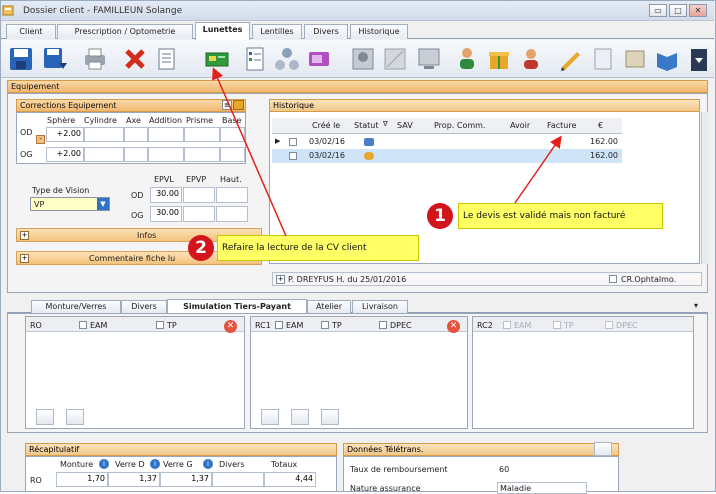 This screenshot has width=716, height=494. I want to click on recap-verre-g-value: 1,37, so click(186, 479).